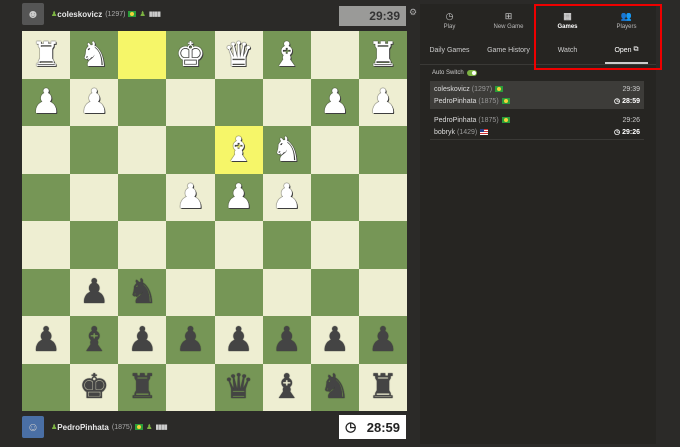 This screenshot has width=680, height=447. I want to click on bottom-player-name: PedroPinhata, so click(83, 427).